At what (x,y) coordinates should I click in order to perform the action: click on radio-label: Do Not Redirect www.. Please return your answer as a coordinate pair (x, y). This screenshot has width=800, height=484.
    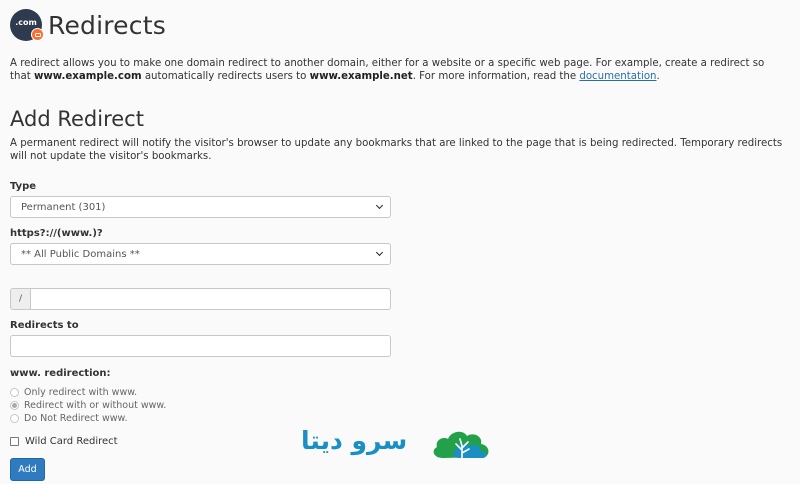
    Looking at the image, I should click on (76, 418).